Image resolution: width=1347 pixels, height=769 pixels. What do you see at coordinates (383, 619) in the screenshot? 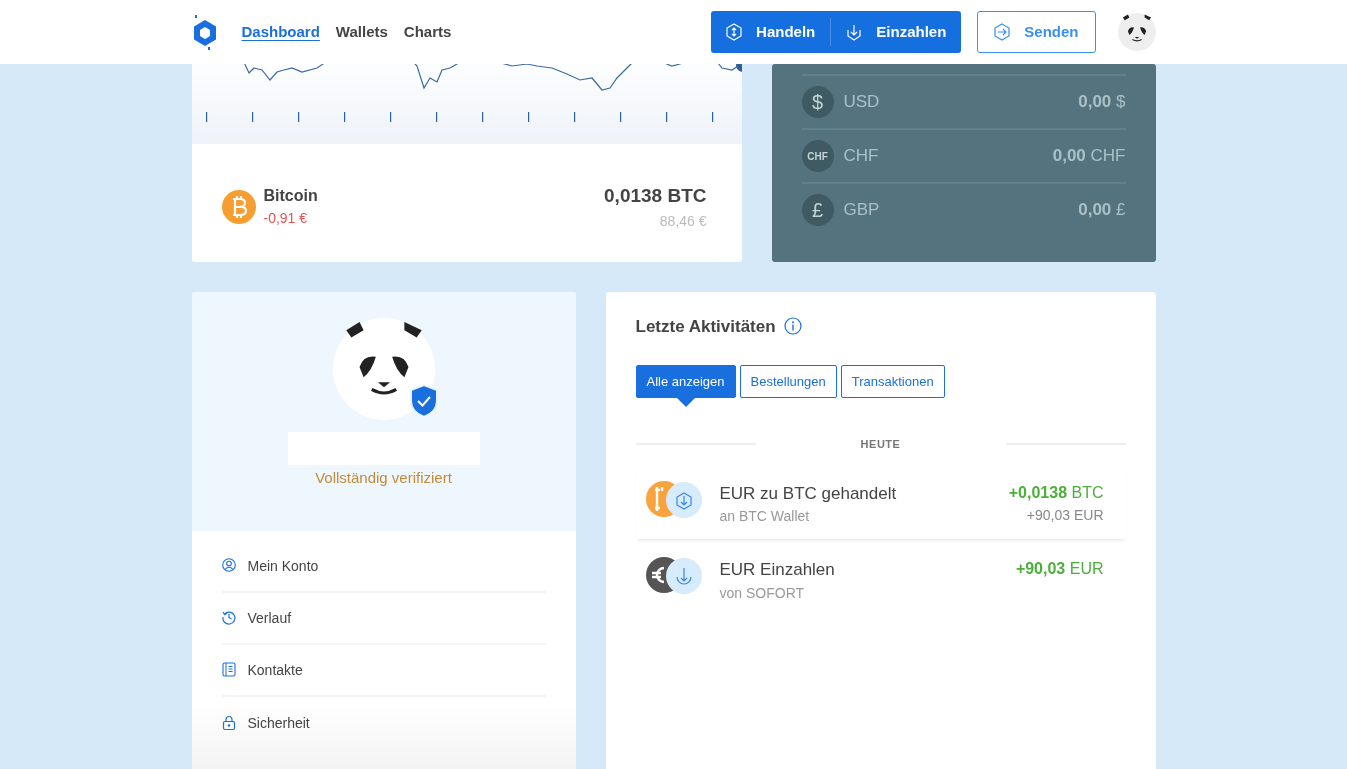
I see `menu-item: Verlauf` at bounding box center [383, 619].